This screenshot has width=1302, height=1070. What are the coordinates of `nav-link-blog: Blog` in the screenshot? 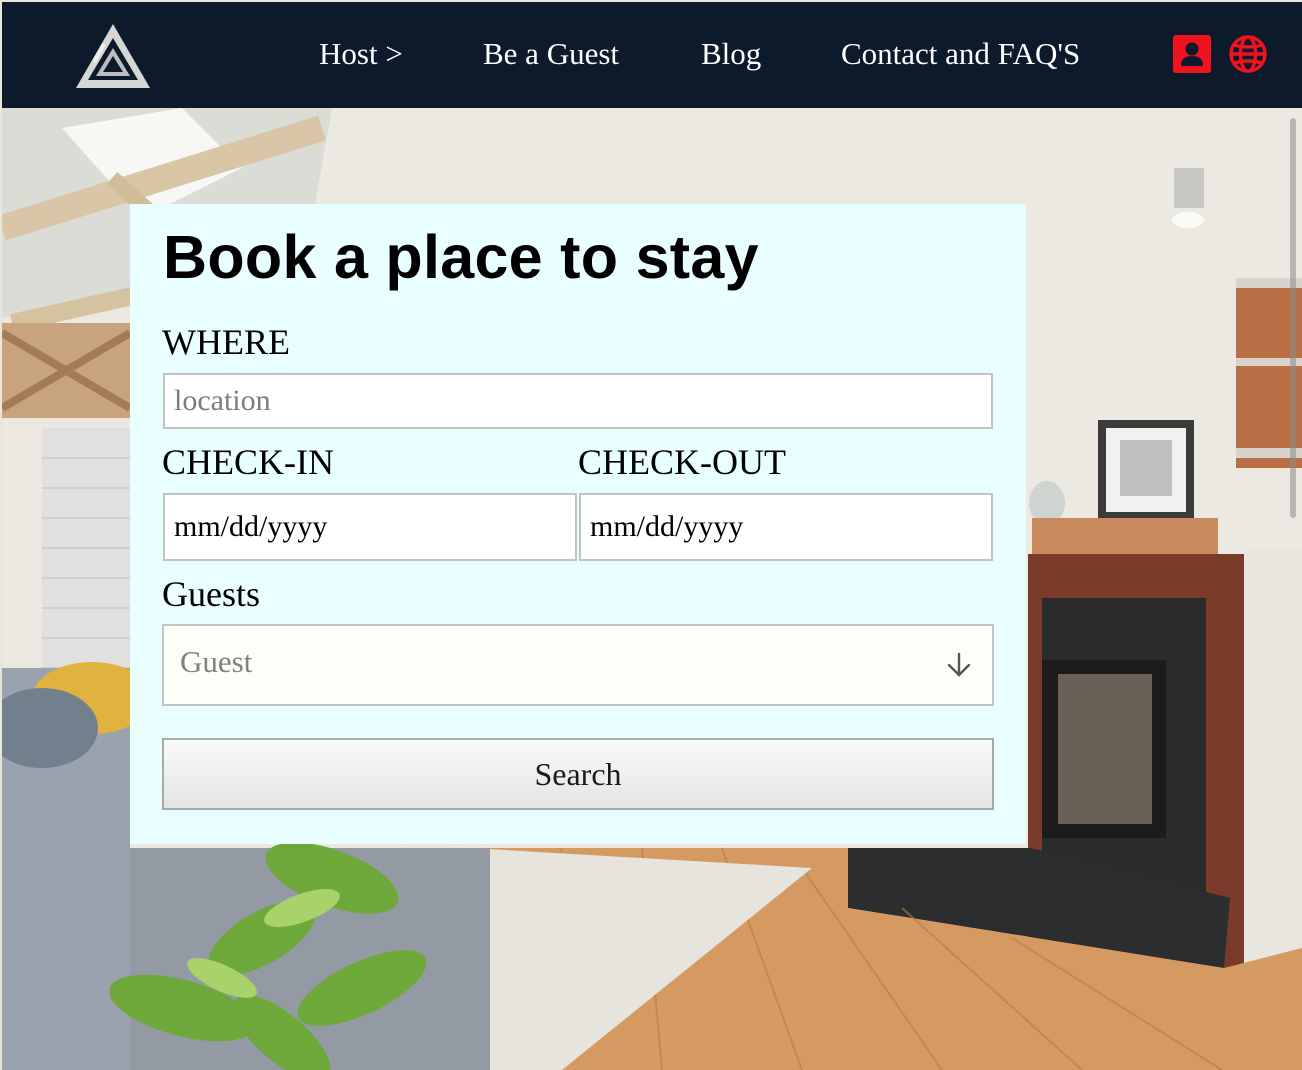 It's located at (731, 54).